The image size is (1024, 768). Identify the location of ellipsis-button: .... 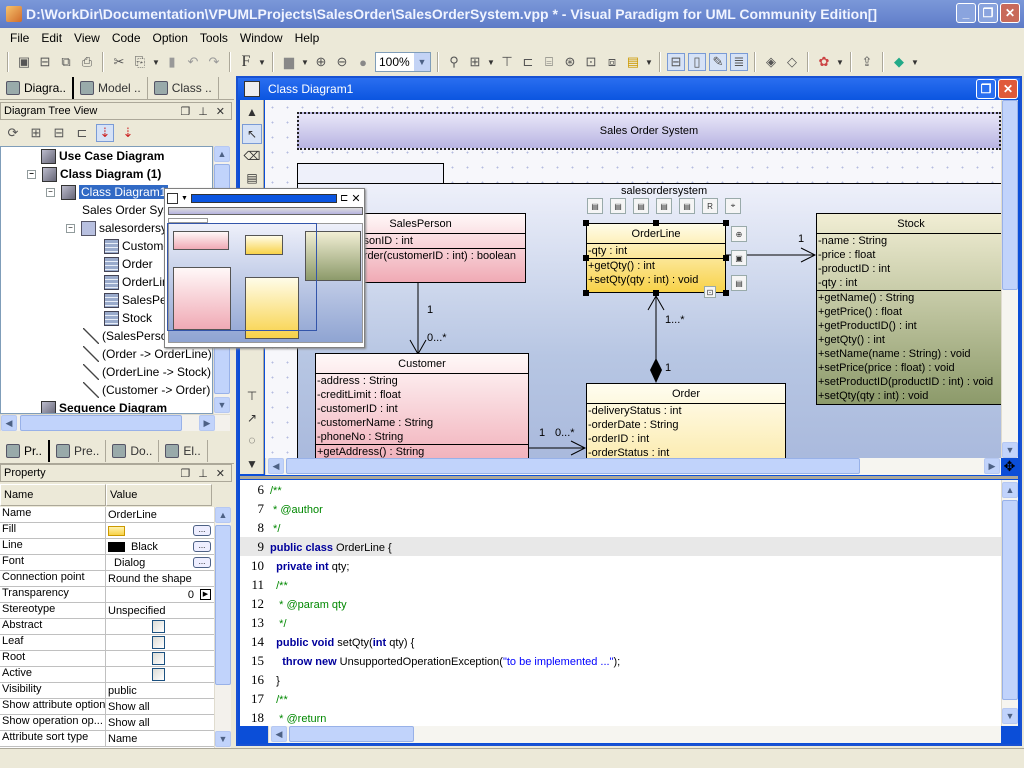
(202, 546).